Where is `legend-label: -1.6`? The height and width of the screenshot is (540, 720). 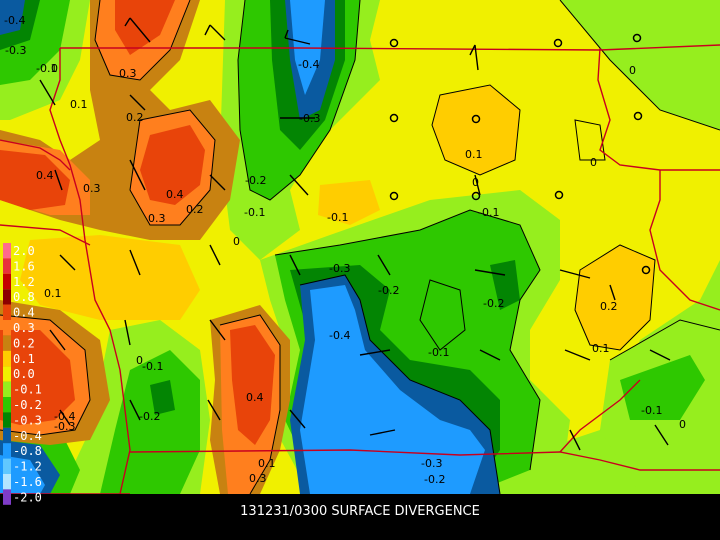 legend-label: -1.6 is located at coordinates (27, 482).